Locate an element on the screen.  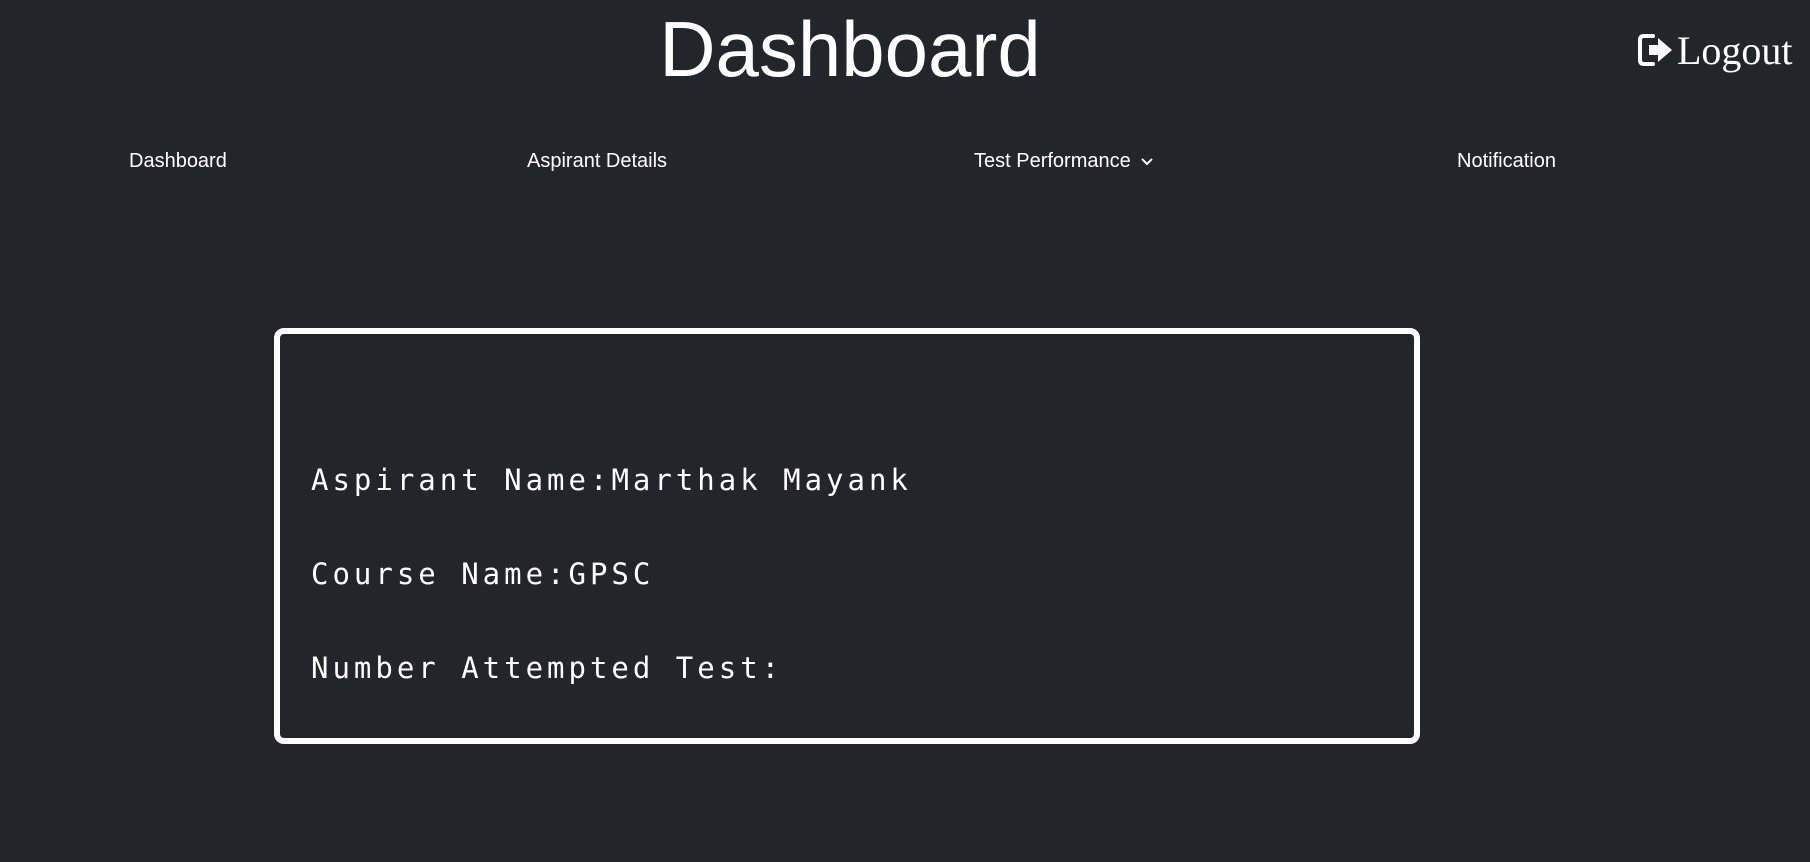
course-name-row: Course Name:GPSC is located at coordinates (482, 574).